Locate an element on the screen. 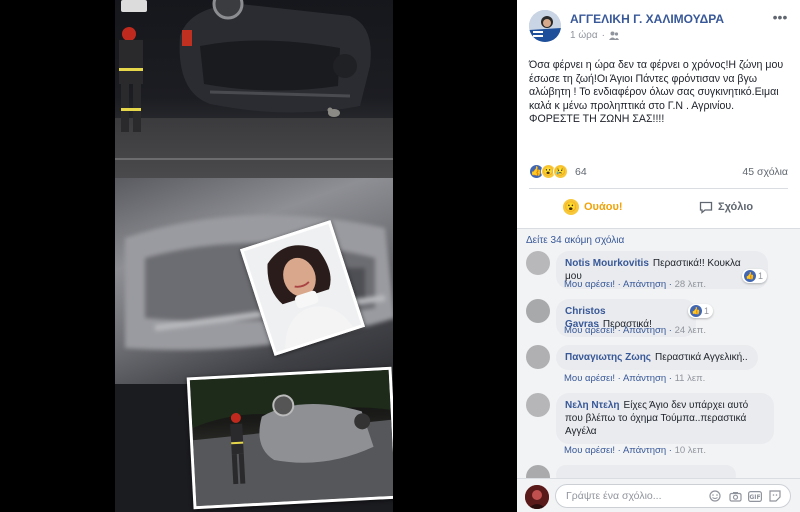  post-header: ΑΓΓΕΛΙΚΗ Γ. ΧΑΛΙΜΟΥΔΡΑ 1 ώρα · ••• is located at coordinates (658, 26).